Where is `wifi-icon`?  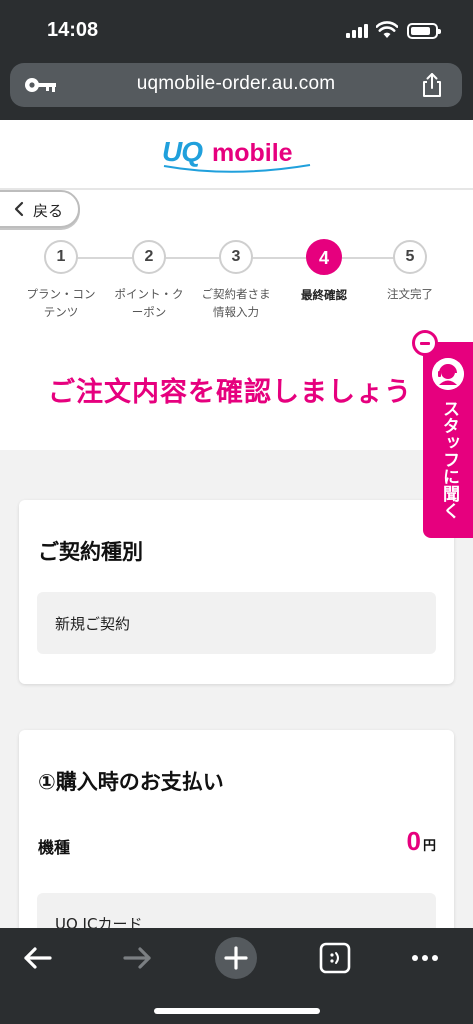 wifi-icon is located at coordinates (387, 29).